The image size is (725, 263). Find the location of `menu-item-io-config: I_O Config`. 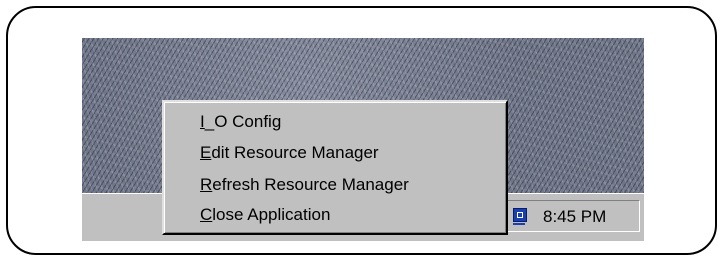

menu-item-io-config: I_O Config is located at coordinates (240, 122).